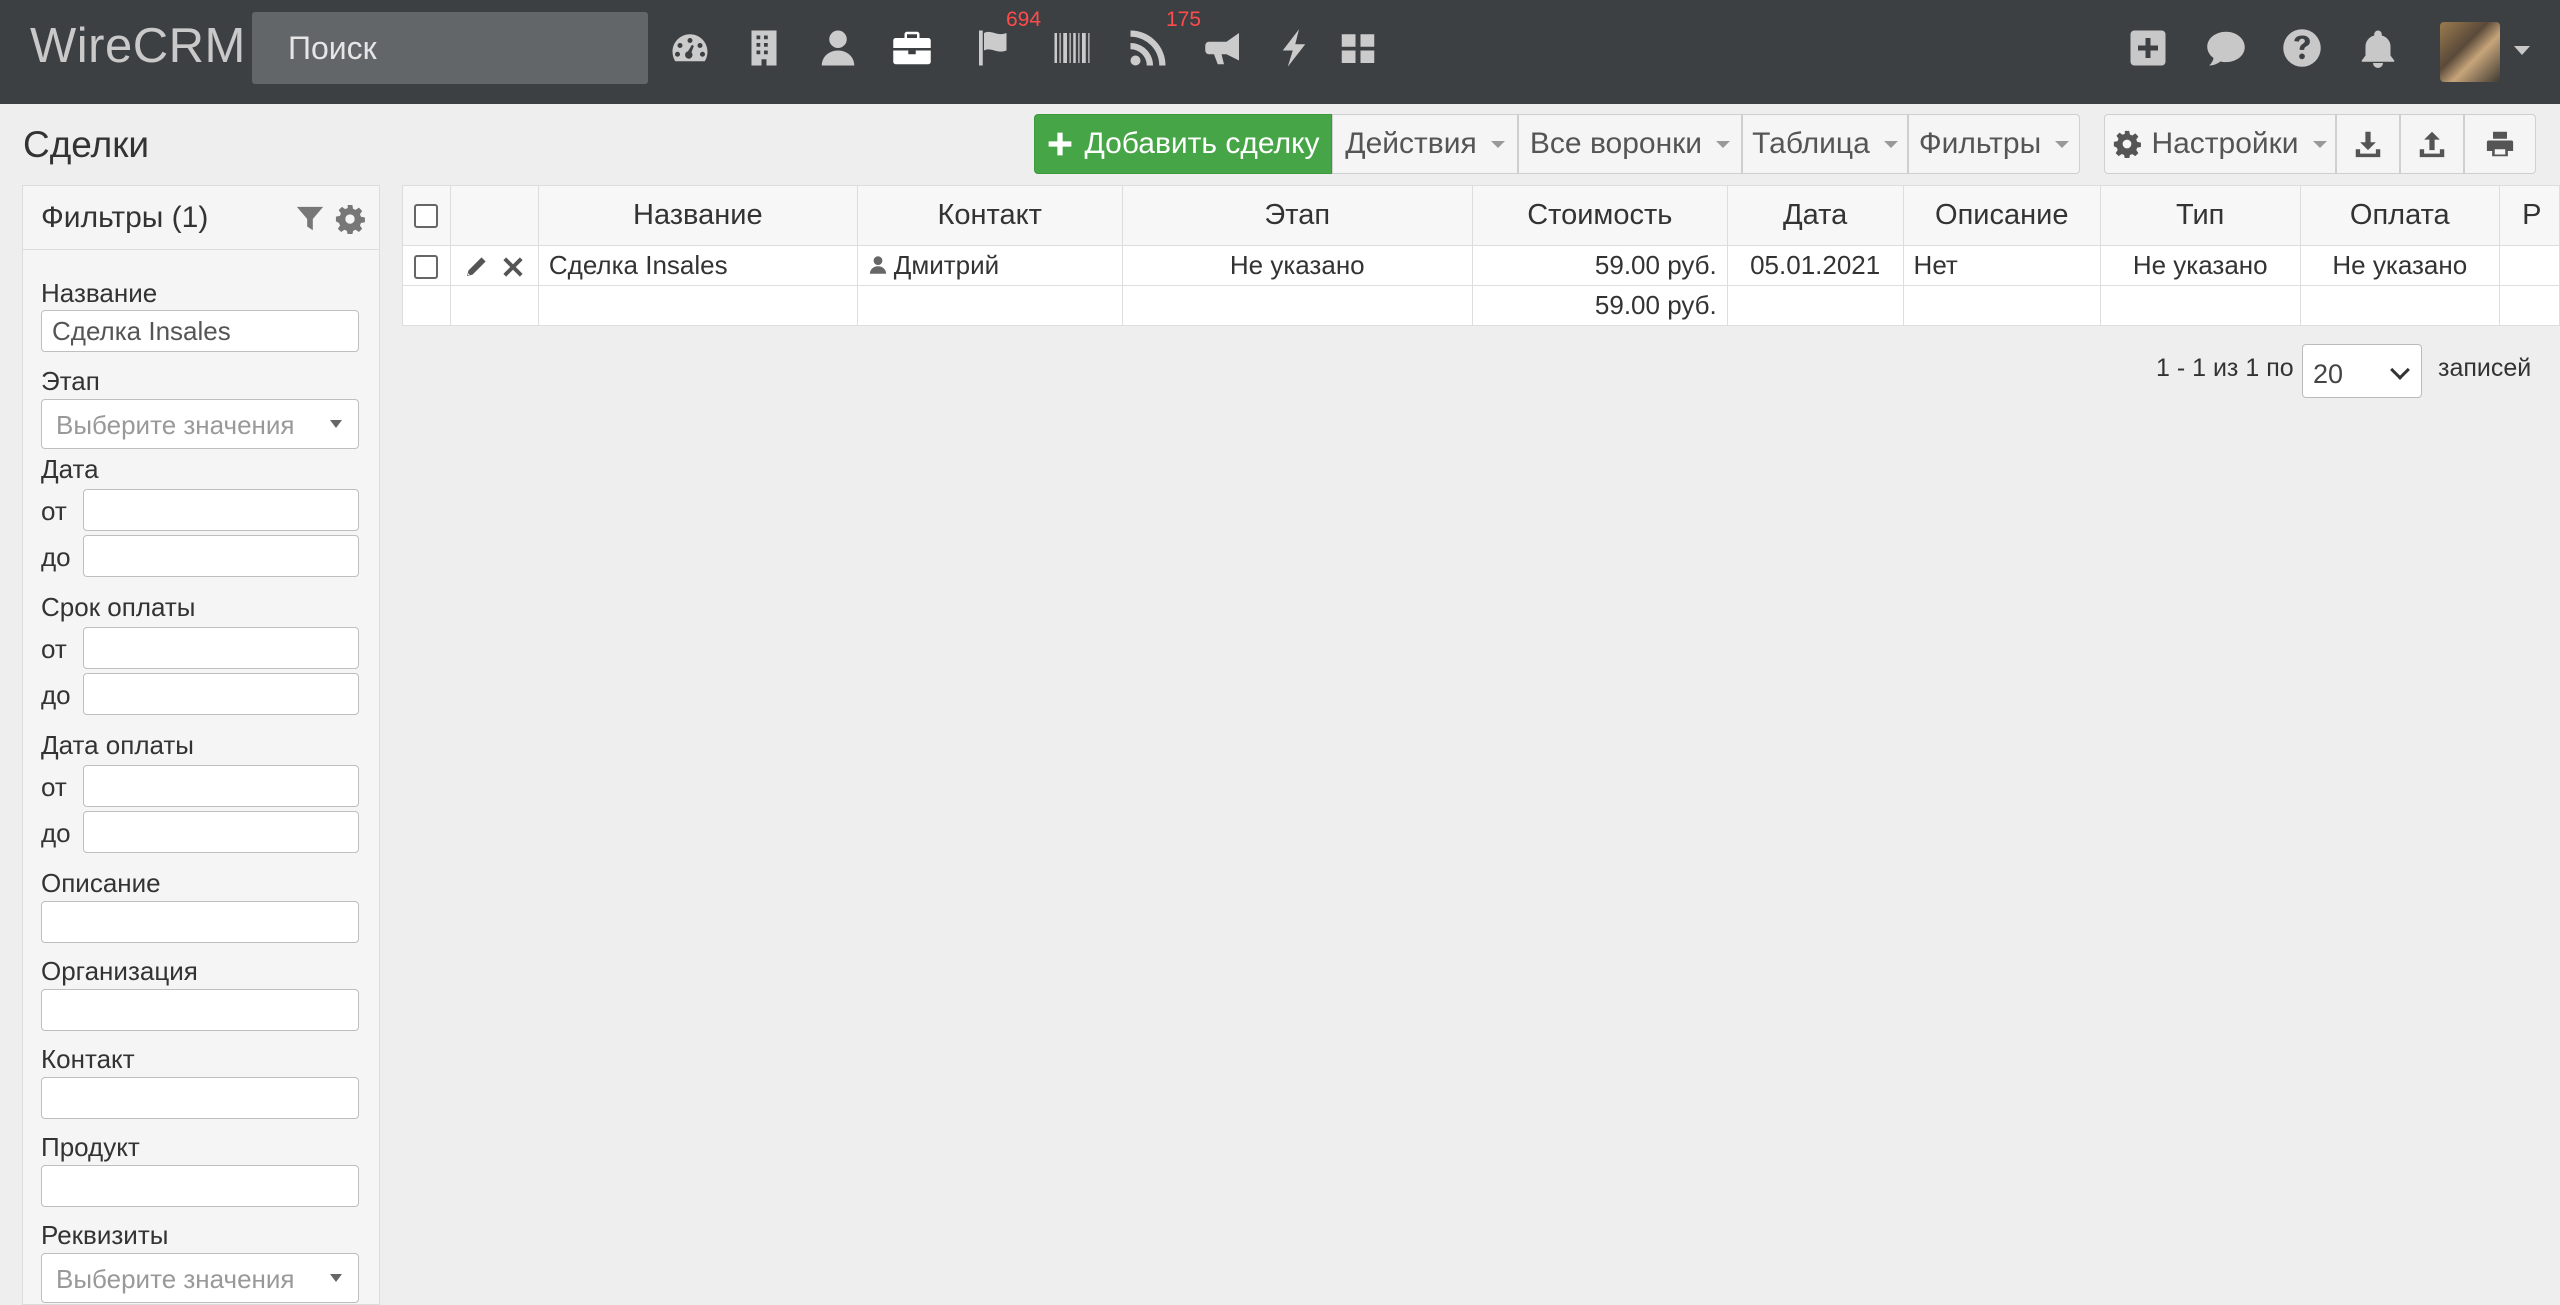 The height and width of the screenshot is (1305, 2560). I want to click on table-total-row: 59.00 руб., so click(1481, 305).